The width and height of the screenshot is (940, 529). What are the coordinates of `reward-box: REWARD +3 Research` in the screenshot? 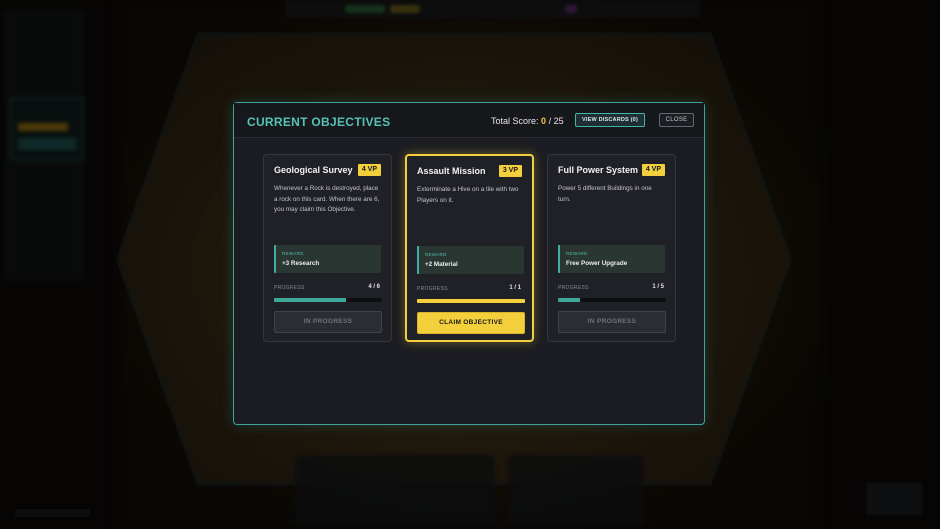 It's located at (327, 259).